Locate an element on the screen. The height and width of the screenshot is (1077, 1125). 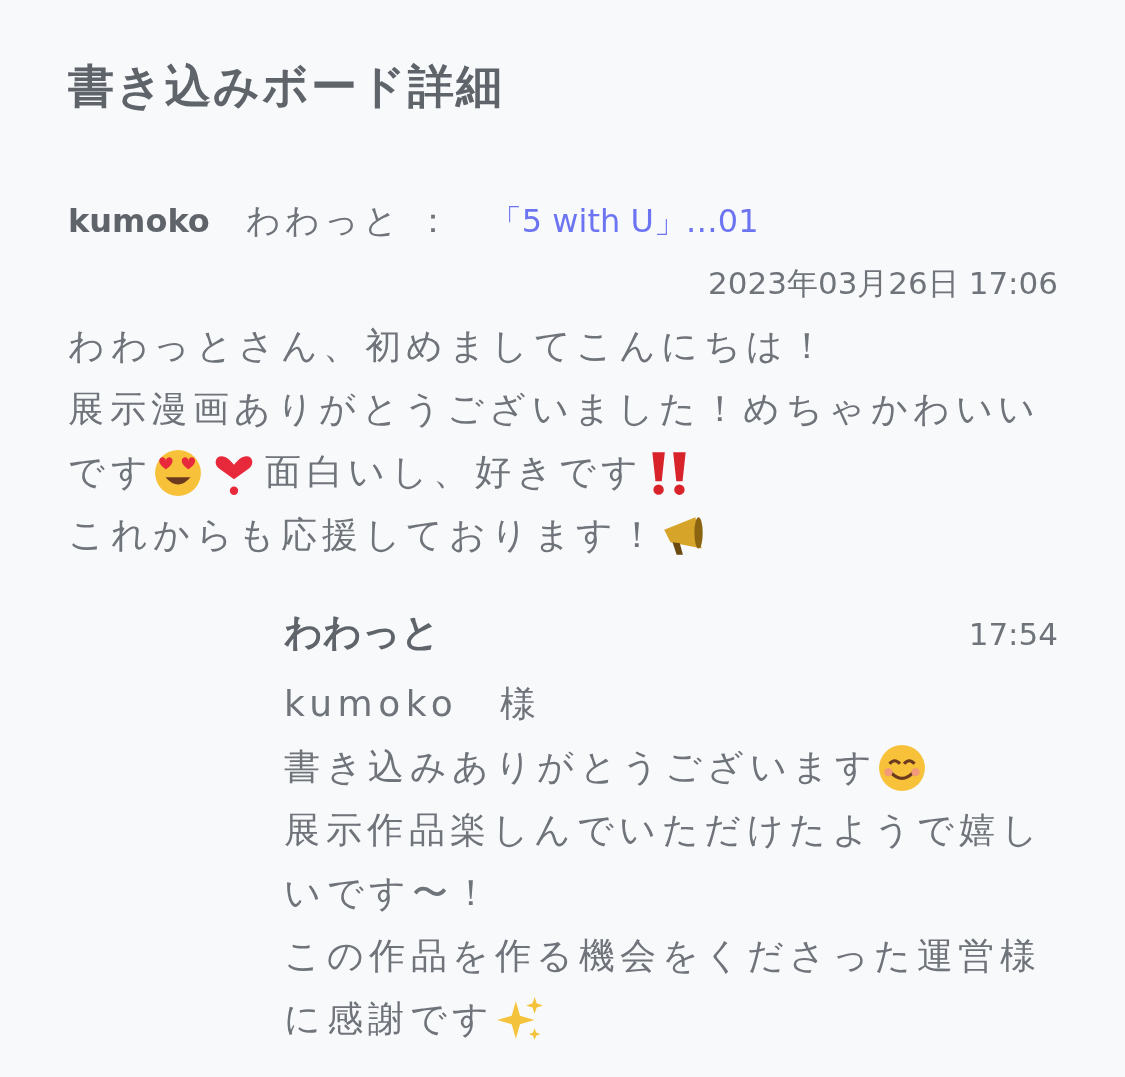
reply-text: 展示作品楽しんでいただけたようで嬉し is located at coordinates (663, 830).